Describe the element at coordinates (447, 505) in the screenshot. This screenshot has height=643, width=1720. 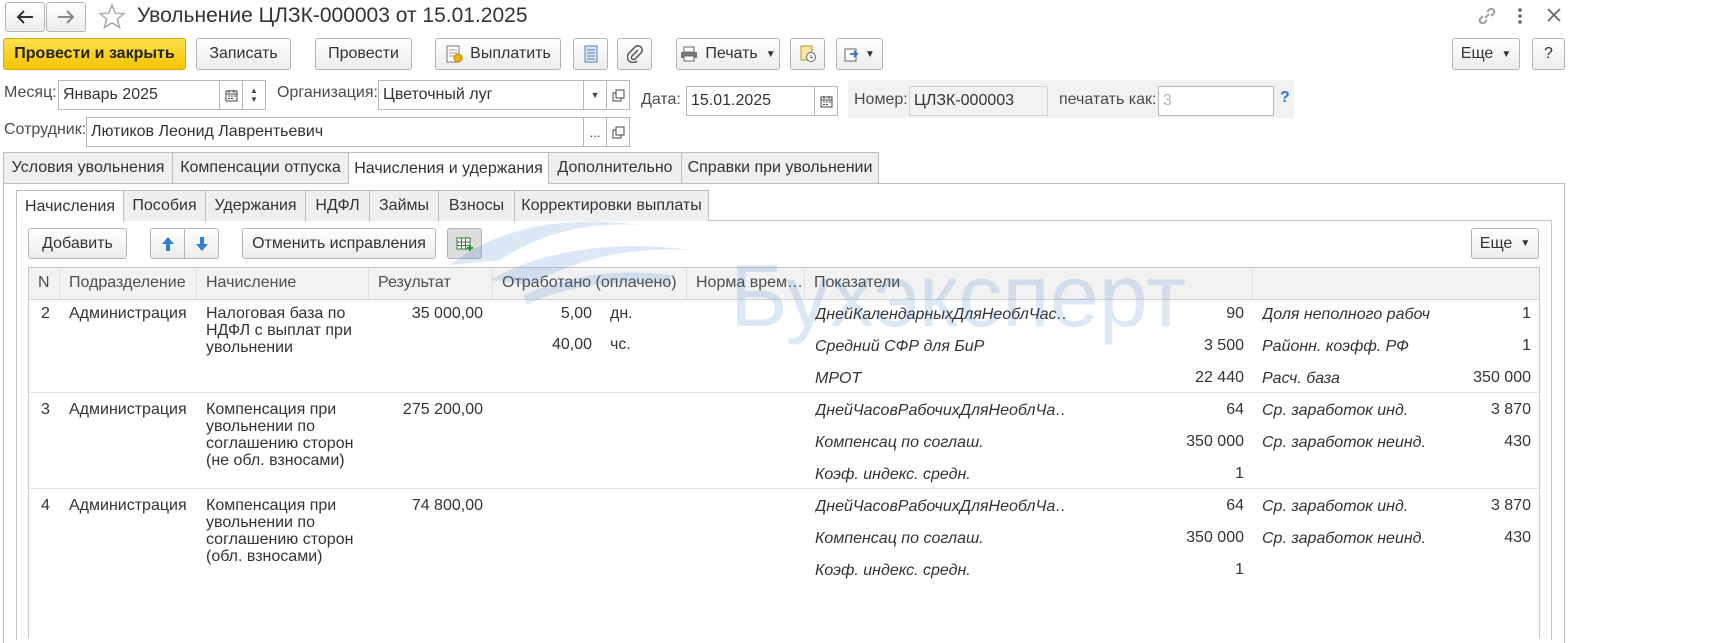
I see `row-result: 74 800,00` at that location.